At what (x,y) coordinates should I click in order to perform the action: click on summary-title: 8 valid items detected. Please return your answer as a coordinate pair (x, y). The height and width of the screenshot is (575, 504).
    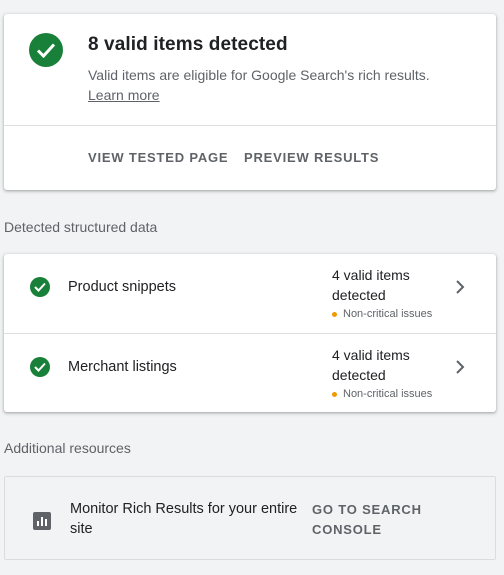
    Looking at the image, I should click on (188, 44).